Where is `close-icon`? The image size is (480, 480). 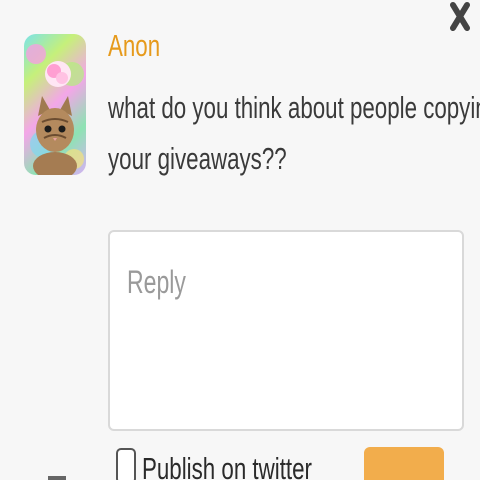 close-icon is located at coordinates (460, 16).